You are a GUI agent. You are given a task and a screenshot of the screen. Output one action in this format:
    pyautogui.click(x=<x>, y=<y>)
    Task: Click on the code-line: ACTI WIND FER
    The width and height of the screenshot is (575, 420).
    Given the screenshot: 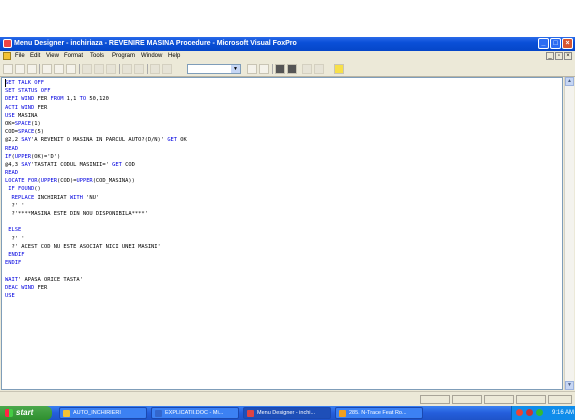 What is the action you would take?
    pyautogui.click(x=26, y=107)
    